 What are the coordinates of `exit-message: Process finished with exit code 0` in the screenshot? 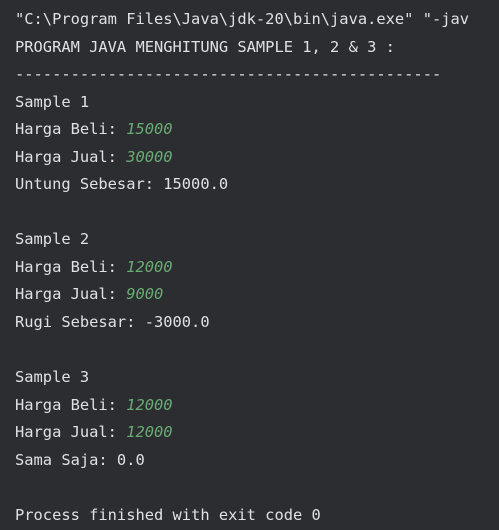 It's located at (168, 515).